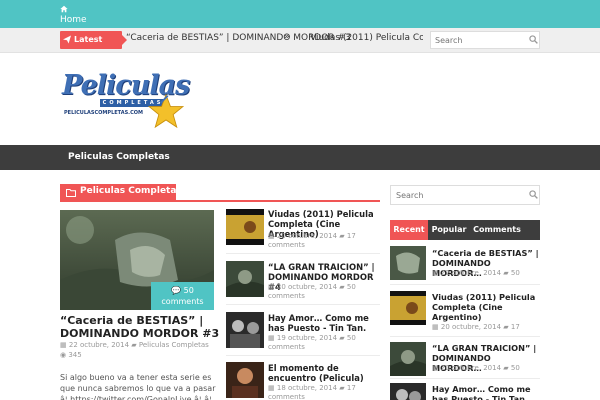  What do you see at coordinates (103, 113) in the screenshot?
I see `site-logo-url: PELICULASCOMPLETAS.COM` at bounding box center [103, 113].